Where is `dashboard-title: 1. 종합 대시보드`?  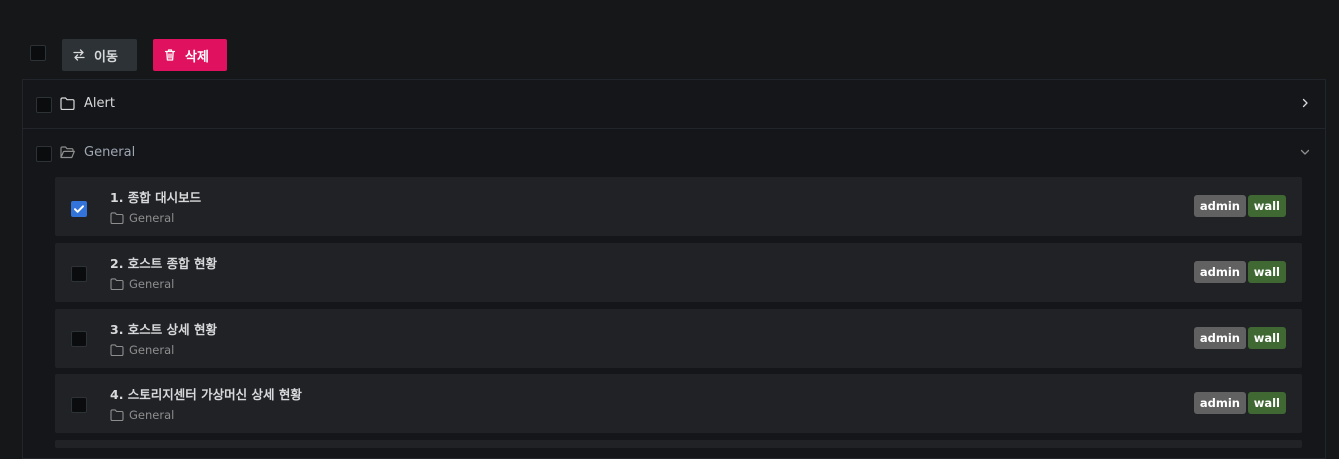 dashboard-title: 1. 종합 대시보드 is located at coordinates (155, 196).